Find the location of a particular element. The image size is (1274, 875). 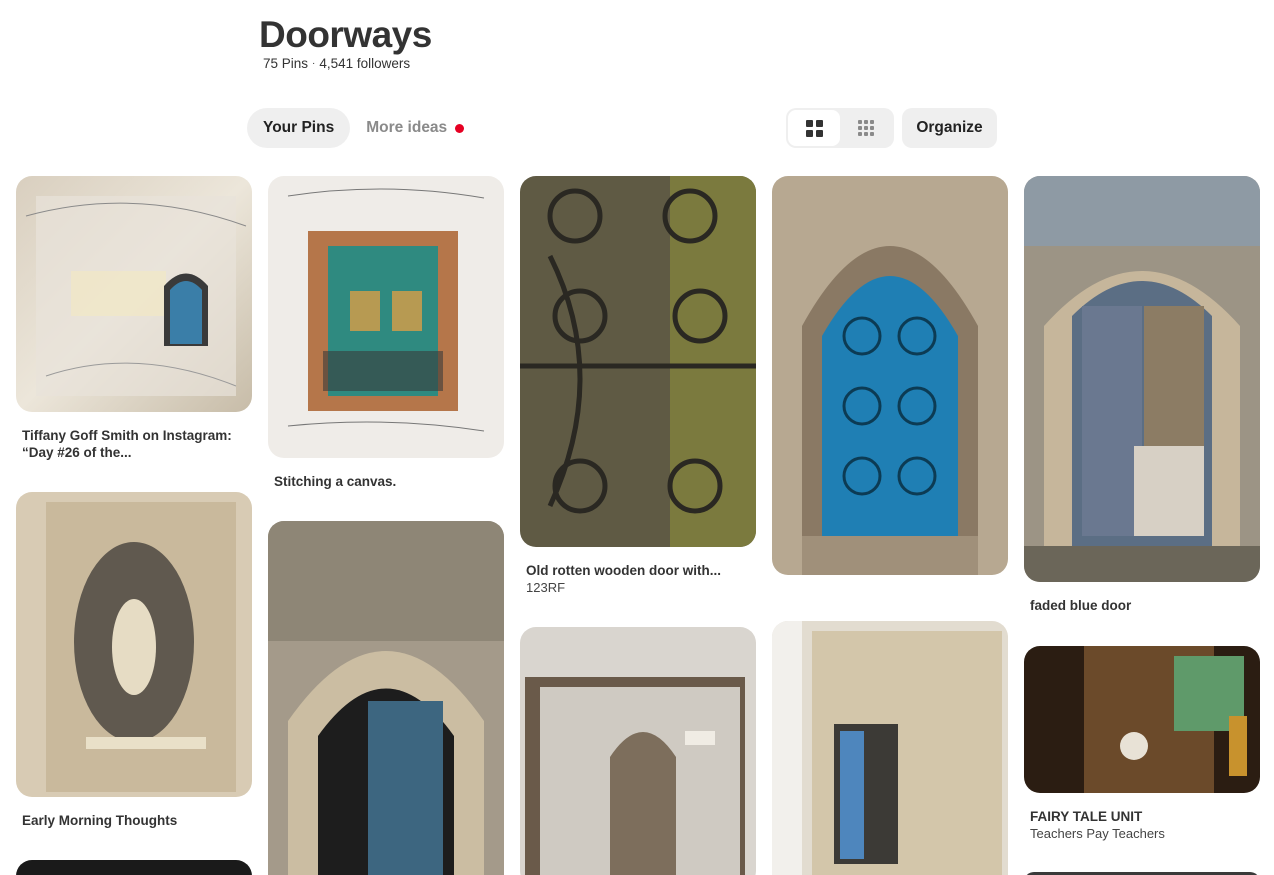

pins-count: 75 Pins is located at coordinates (286, 63).